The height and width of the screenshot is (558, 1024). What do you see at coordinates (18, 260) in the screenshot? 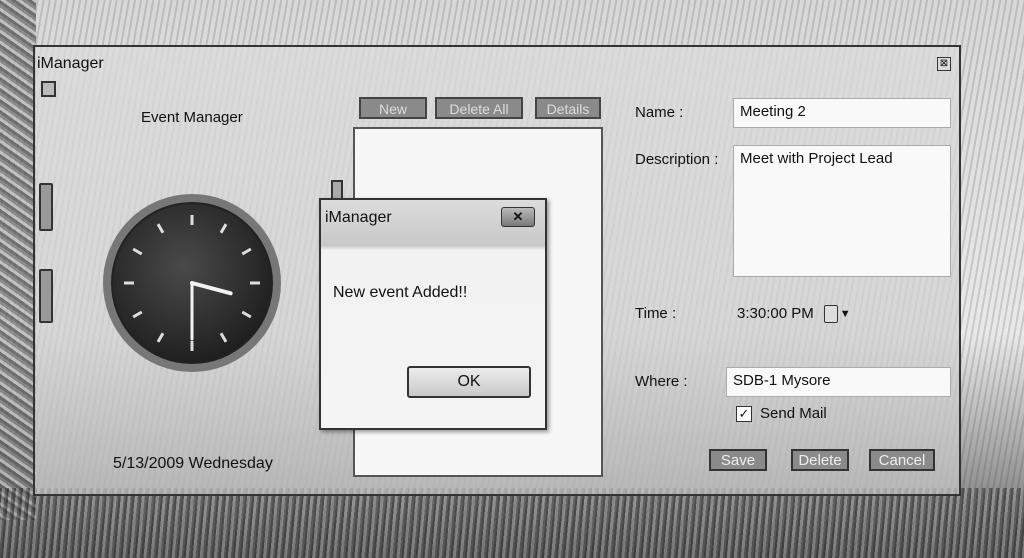
I see `background-left-texture` at bounding box center [18, 260].